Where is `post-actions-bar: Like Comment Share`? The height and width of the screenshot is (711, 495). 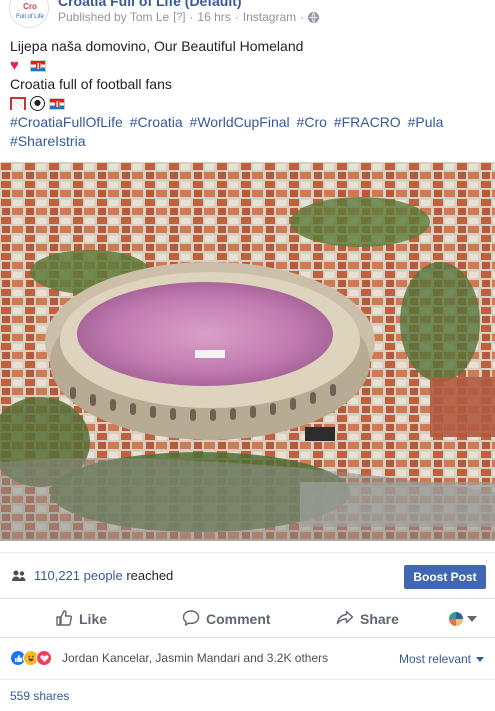
post-actions-bar: Like Comment Share is located at coordinates (247, 618).